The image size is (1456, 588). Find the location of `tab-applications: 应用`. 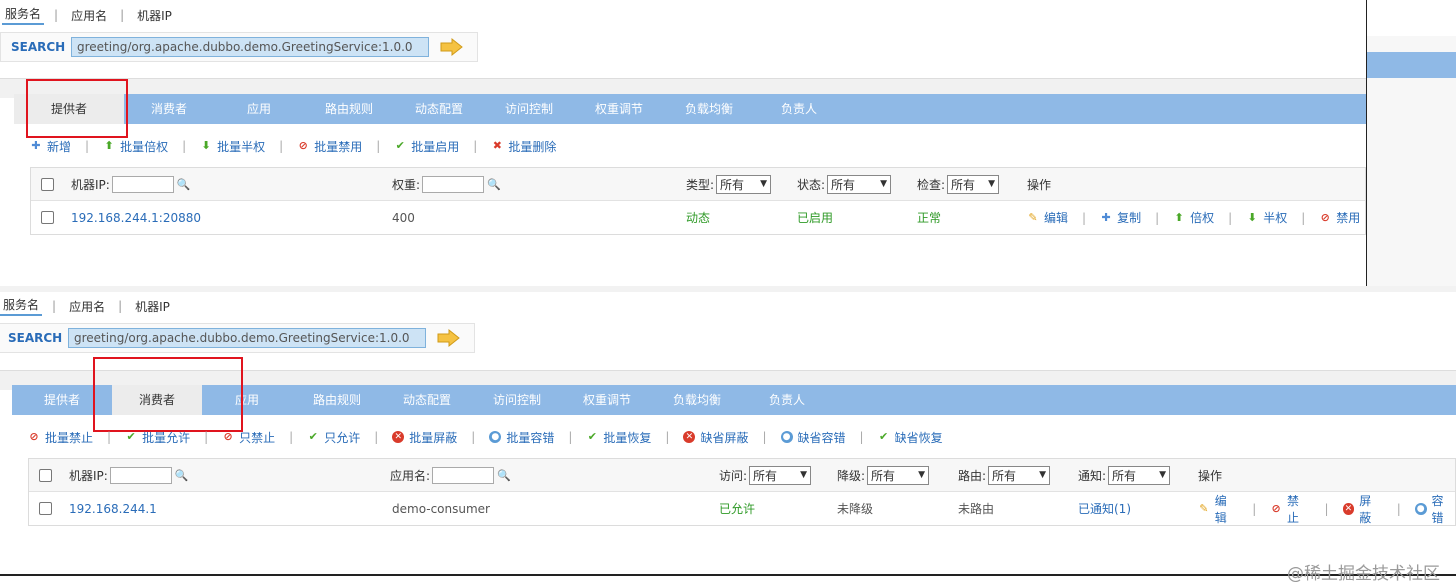

tab-applications: 应用 is located at coordinates (259, 109).